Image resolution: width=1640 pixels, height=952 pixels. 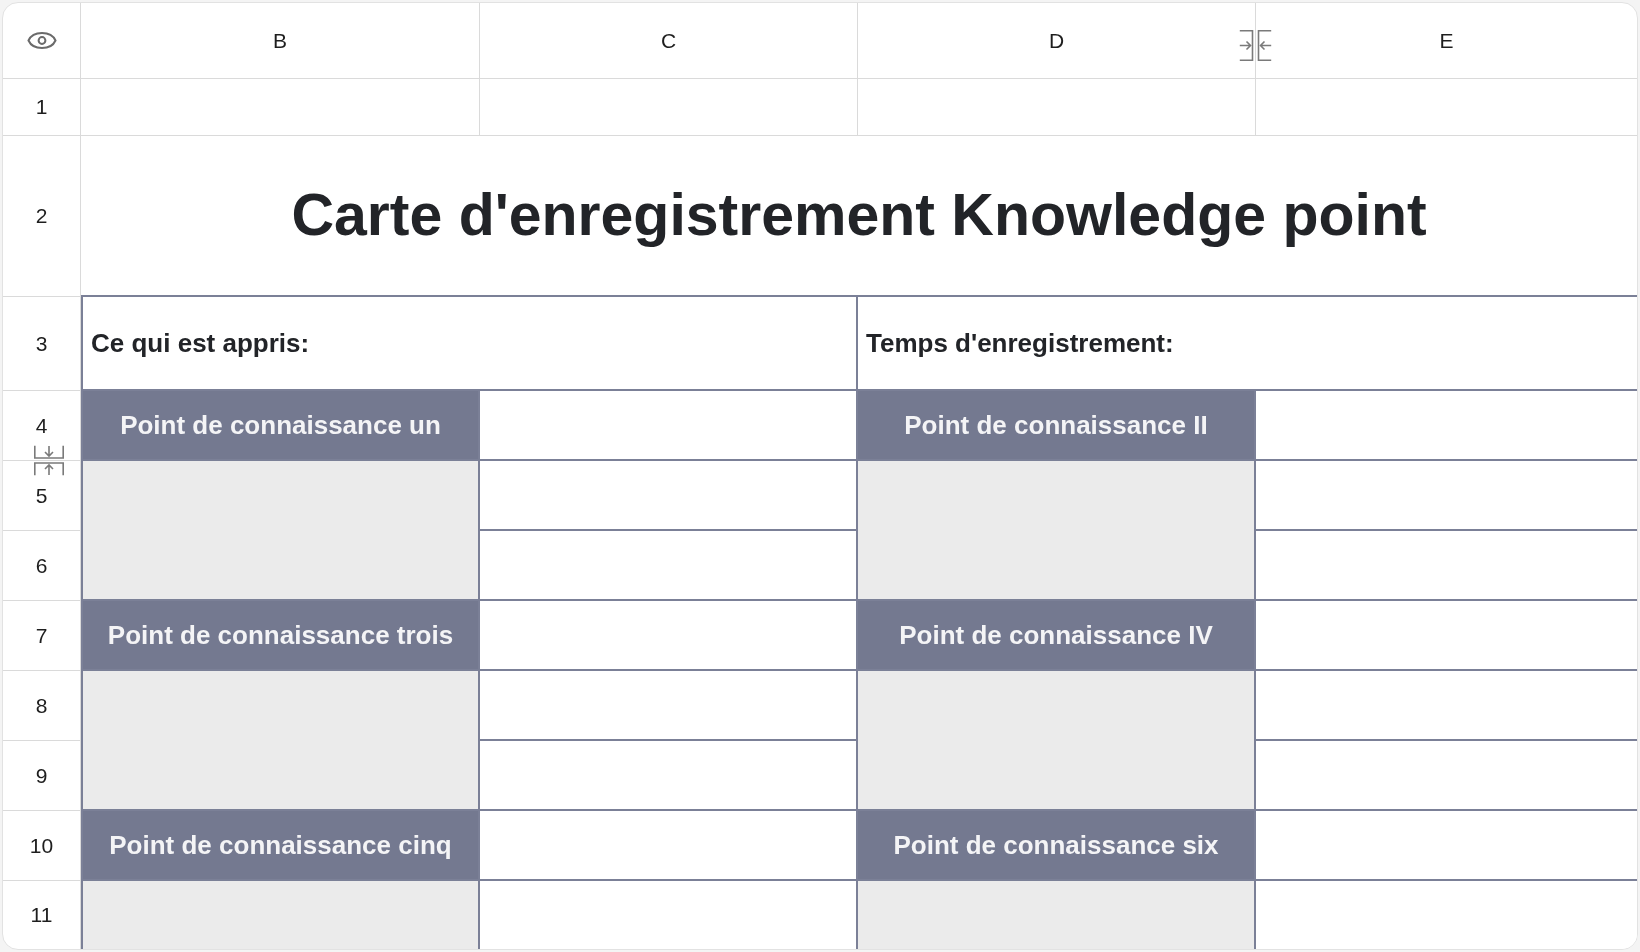 I want to click on column-header: E, so click(x=1446, y=40).